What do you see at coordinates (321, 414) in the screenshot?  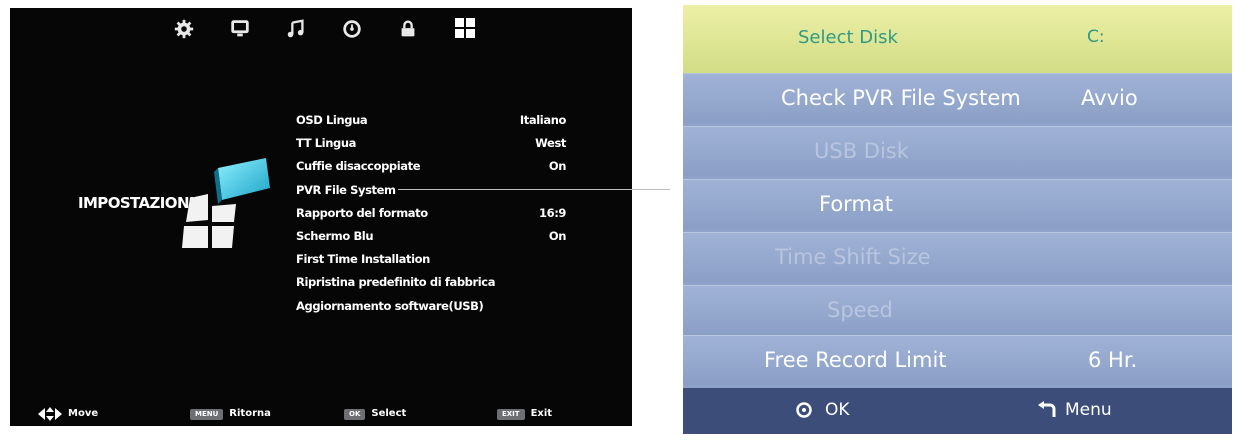 I see `tv-footer-bar: Move MENU Ritorna OK Select EXIT Exit` at bounding box center [321, 414].